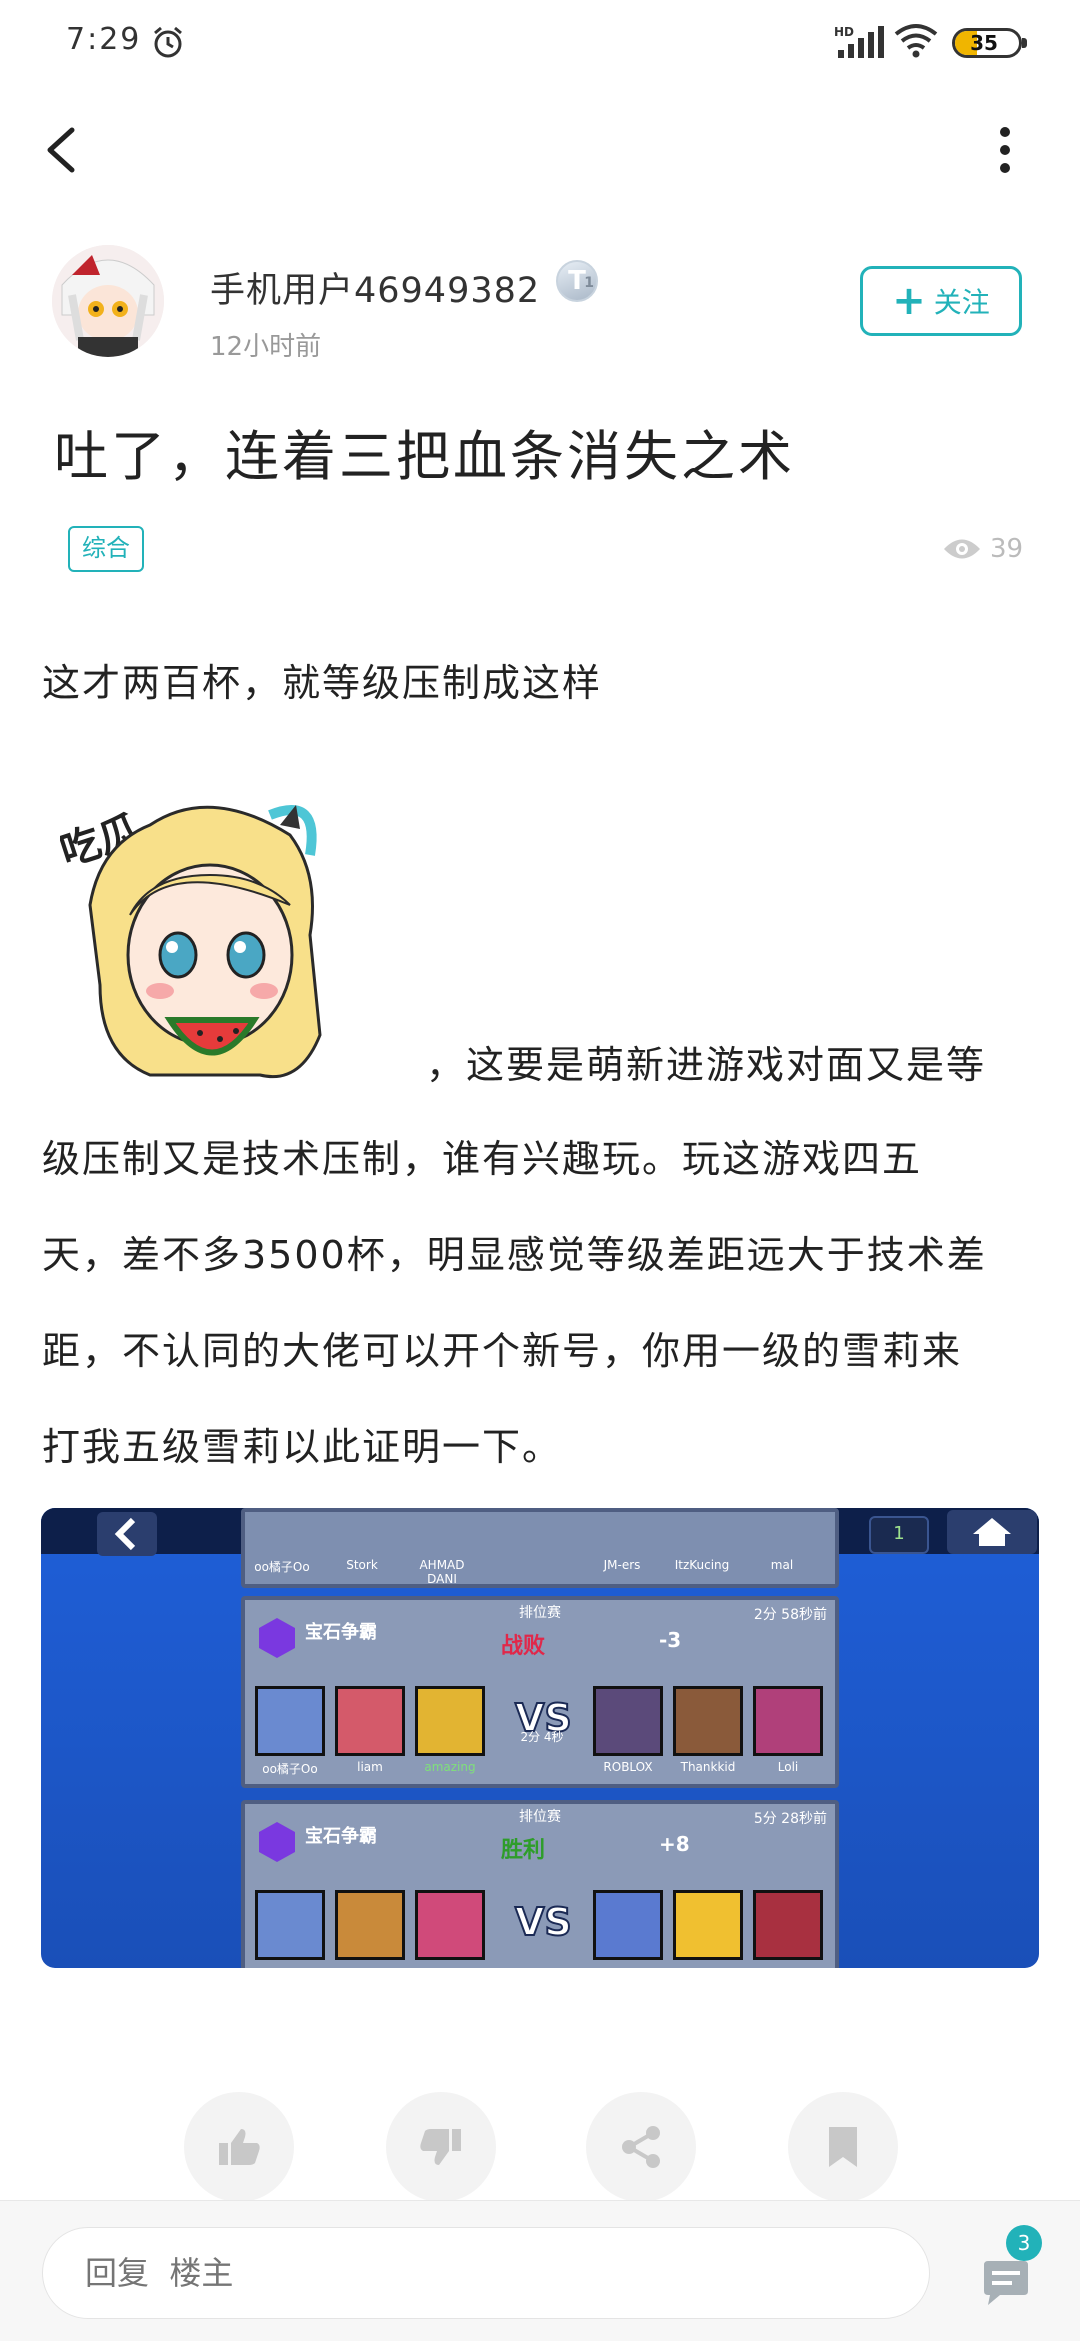 Image resolution: width=1080 pixels, height=2341 pixels. Describe the element at coordinates (486, 2273) in the screenshot. I see `reply-input` at that location.